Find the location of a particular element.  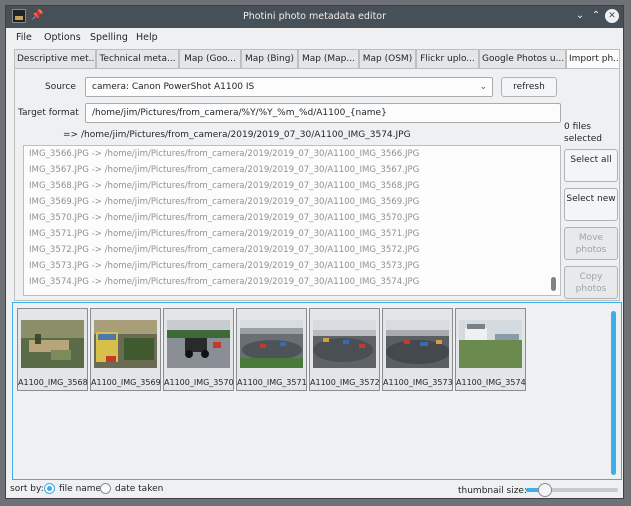

file-list-scrollbar is located at coordinates (553, 284).